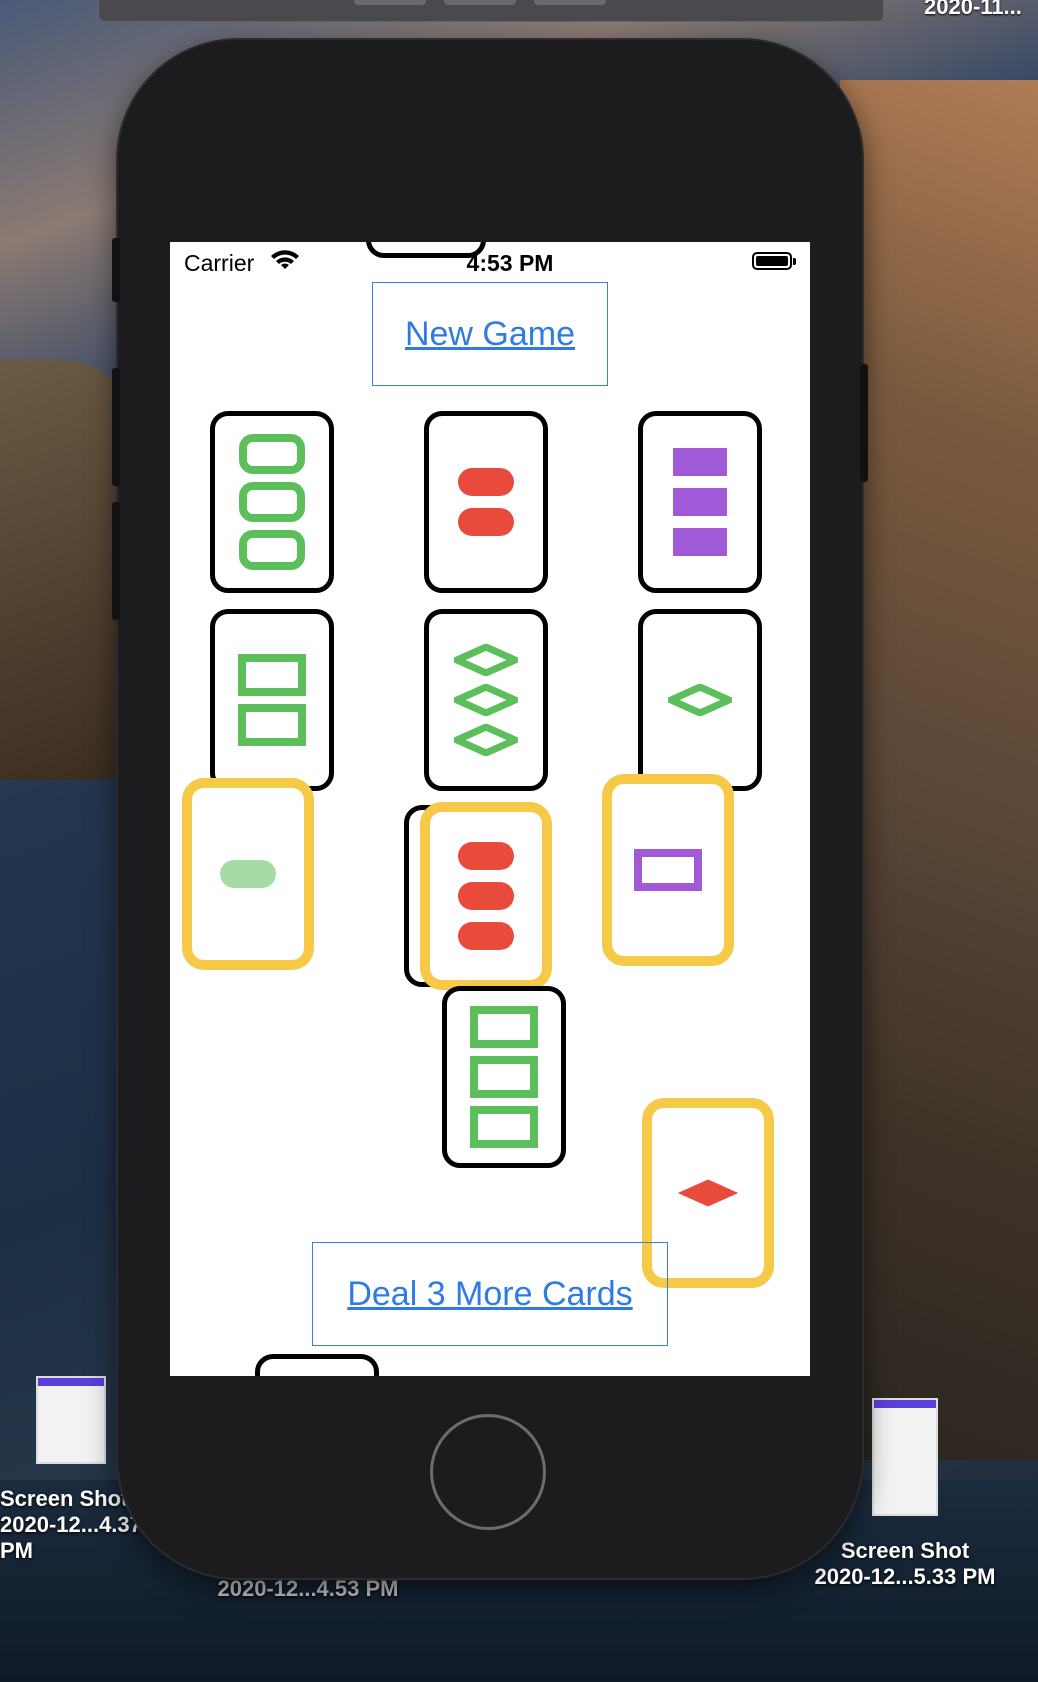  I want to click on deal-three-more-cards-button: Deal 3 More Cards, so click(490, 1294).